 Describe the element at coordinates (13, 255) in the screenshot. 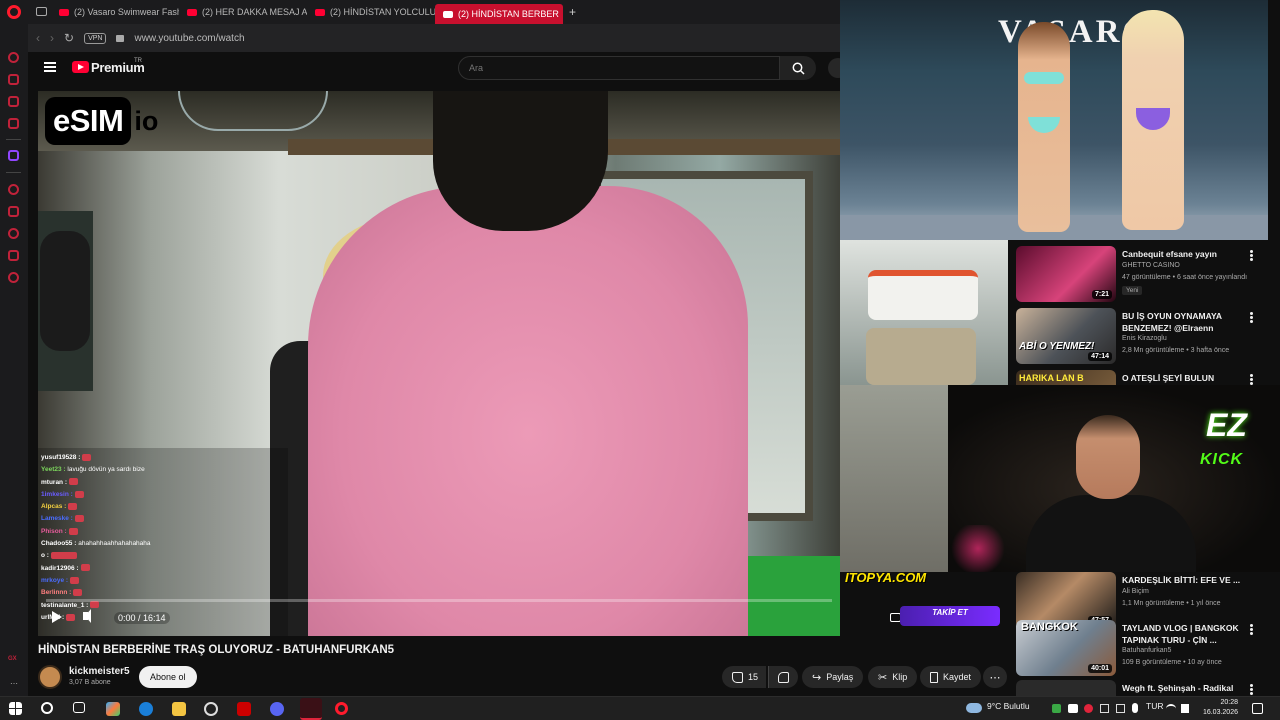

I see `extensions-icon` at that location.